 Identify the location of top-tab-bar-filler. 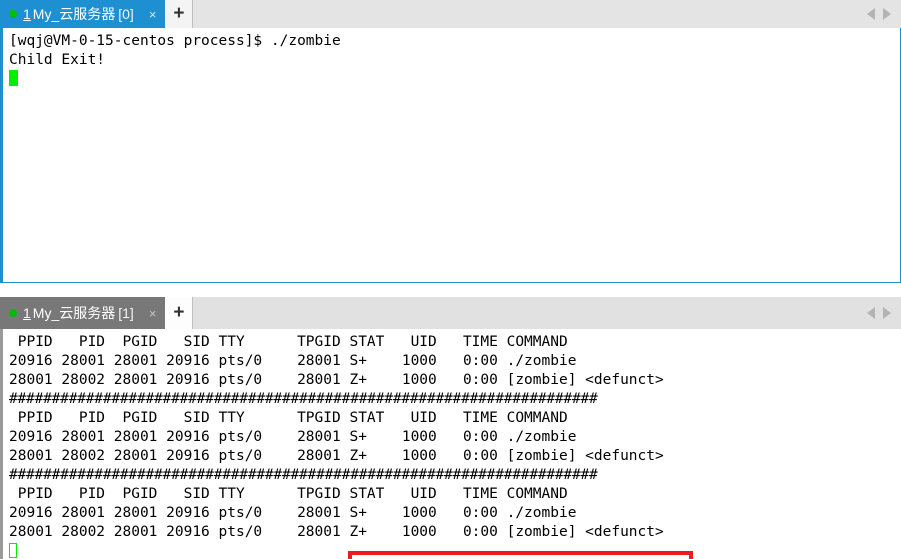
(530, 14).